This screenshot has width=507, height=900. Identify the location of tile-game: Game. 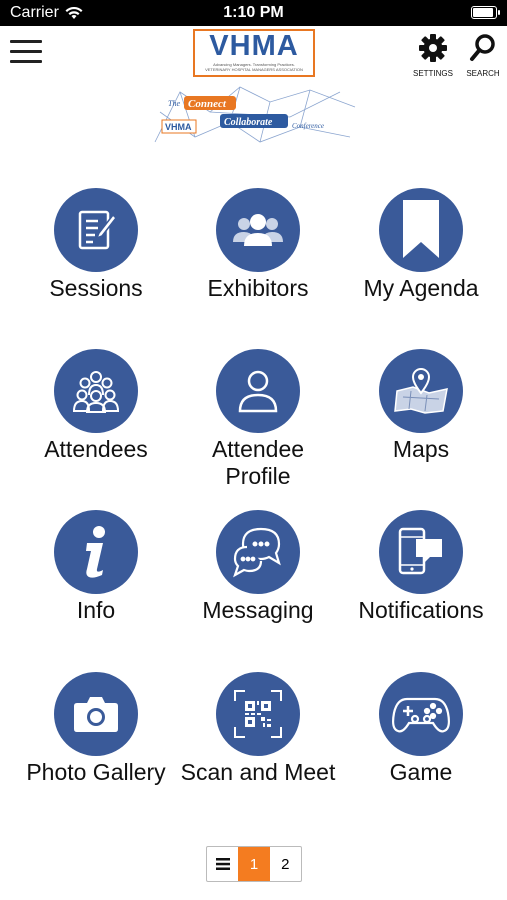
(421, 729).